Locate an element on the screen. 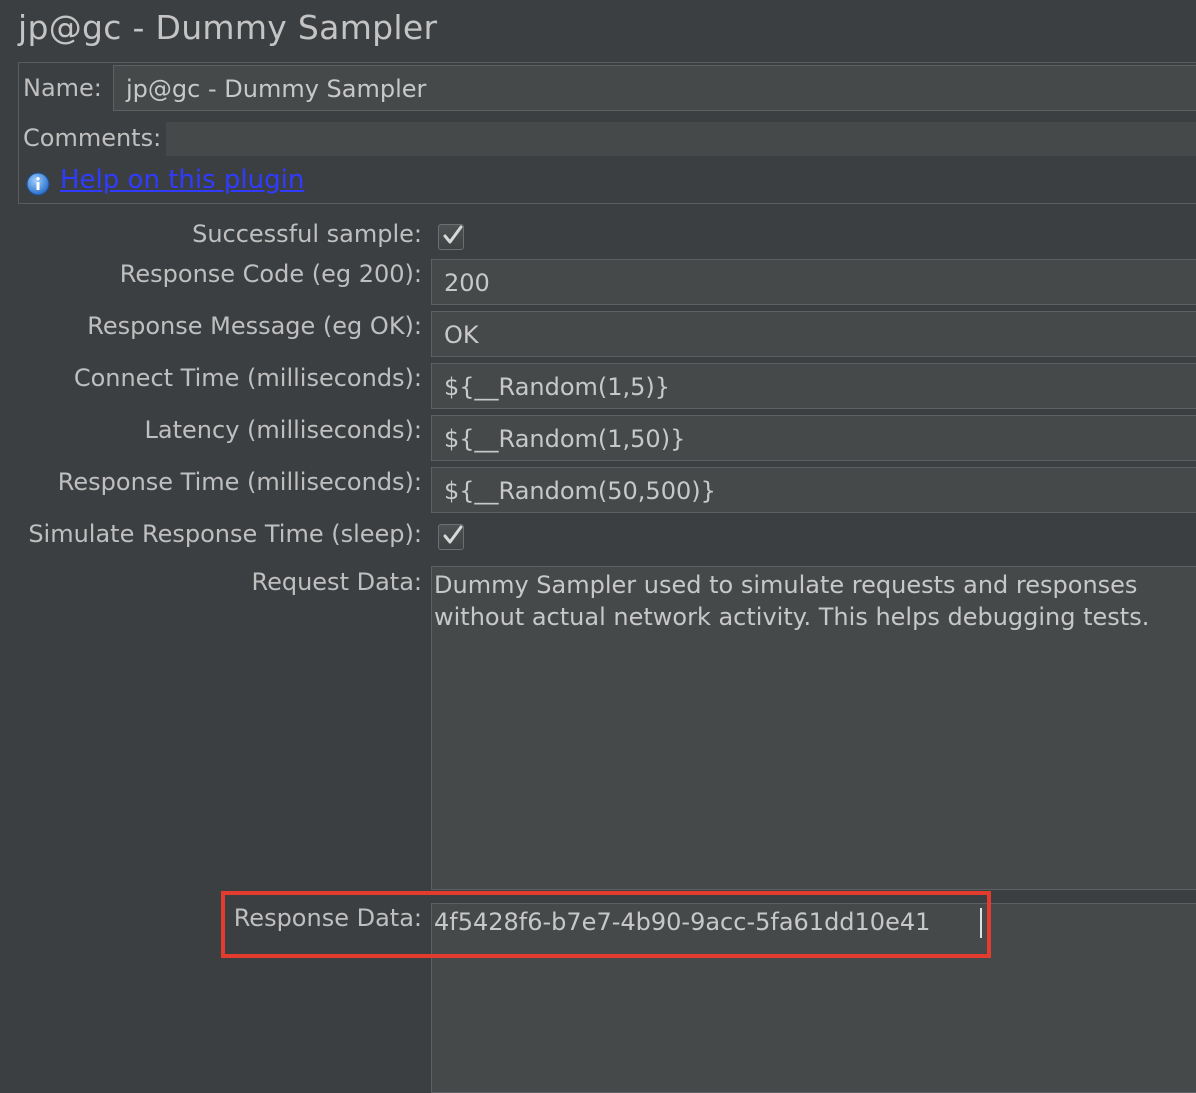 The width and height of the screenshot is (1196, 1093). response-code-field: 200 is located at coordinates (813, 282).